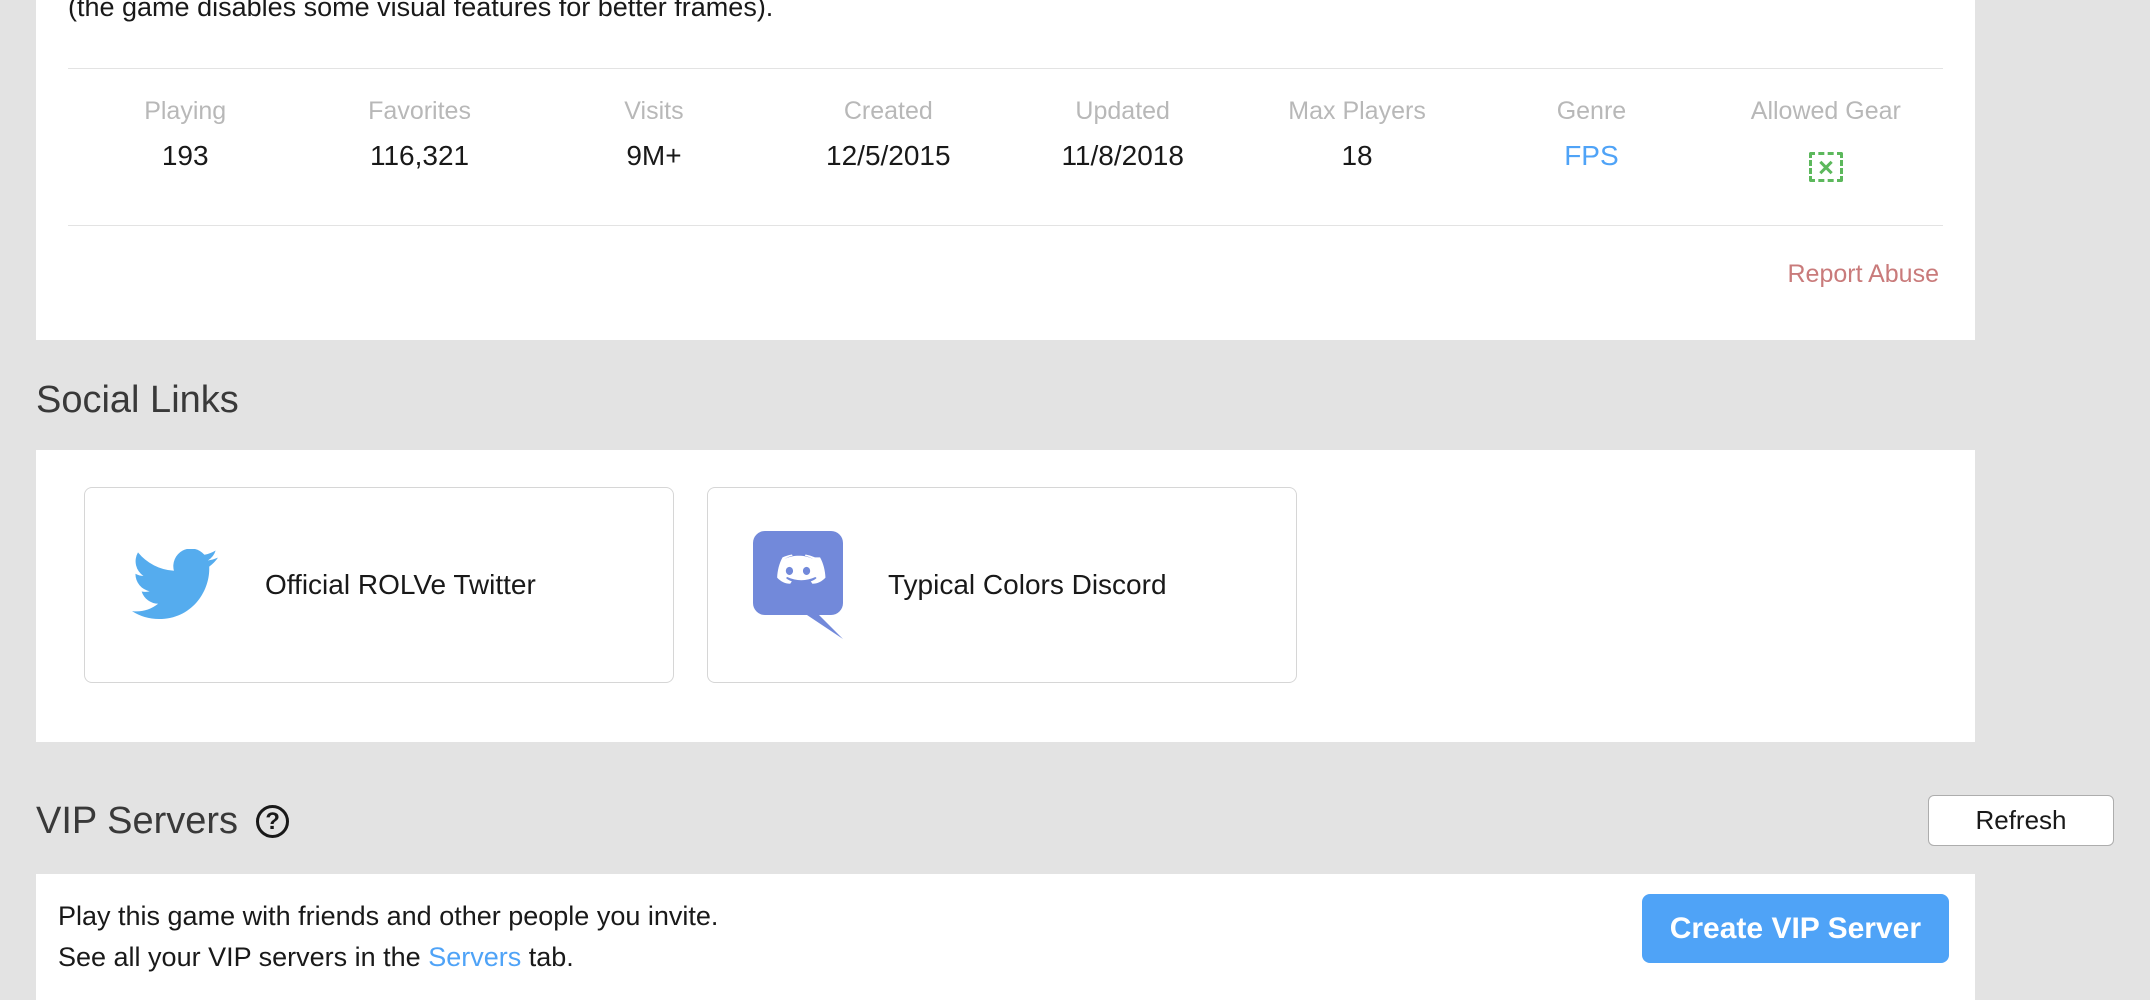 The width and height of the screenshot is (2150, 1000). Describe the element at coordinates (137, 400) in the screenshot. I see `social-links-heading: Social Links` at that location.